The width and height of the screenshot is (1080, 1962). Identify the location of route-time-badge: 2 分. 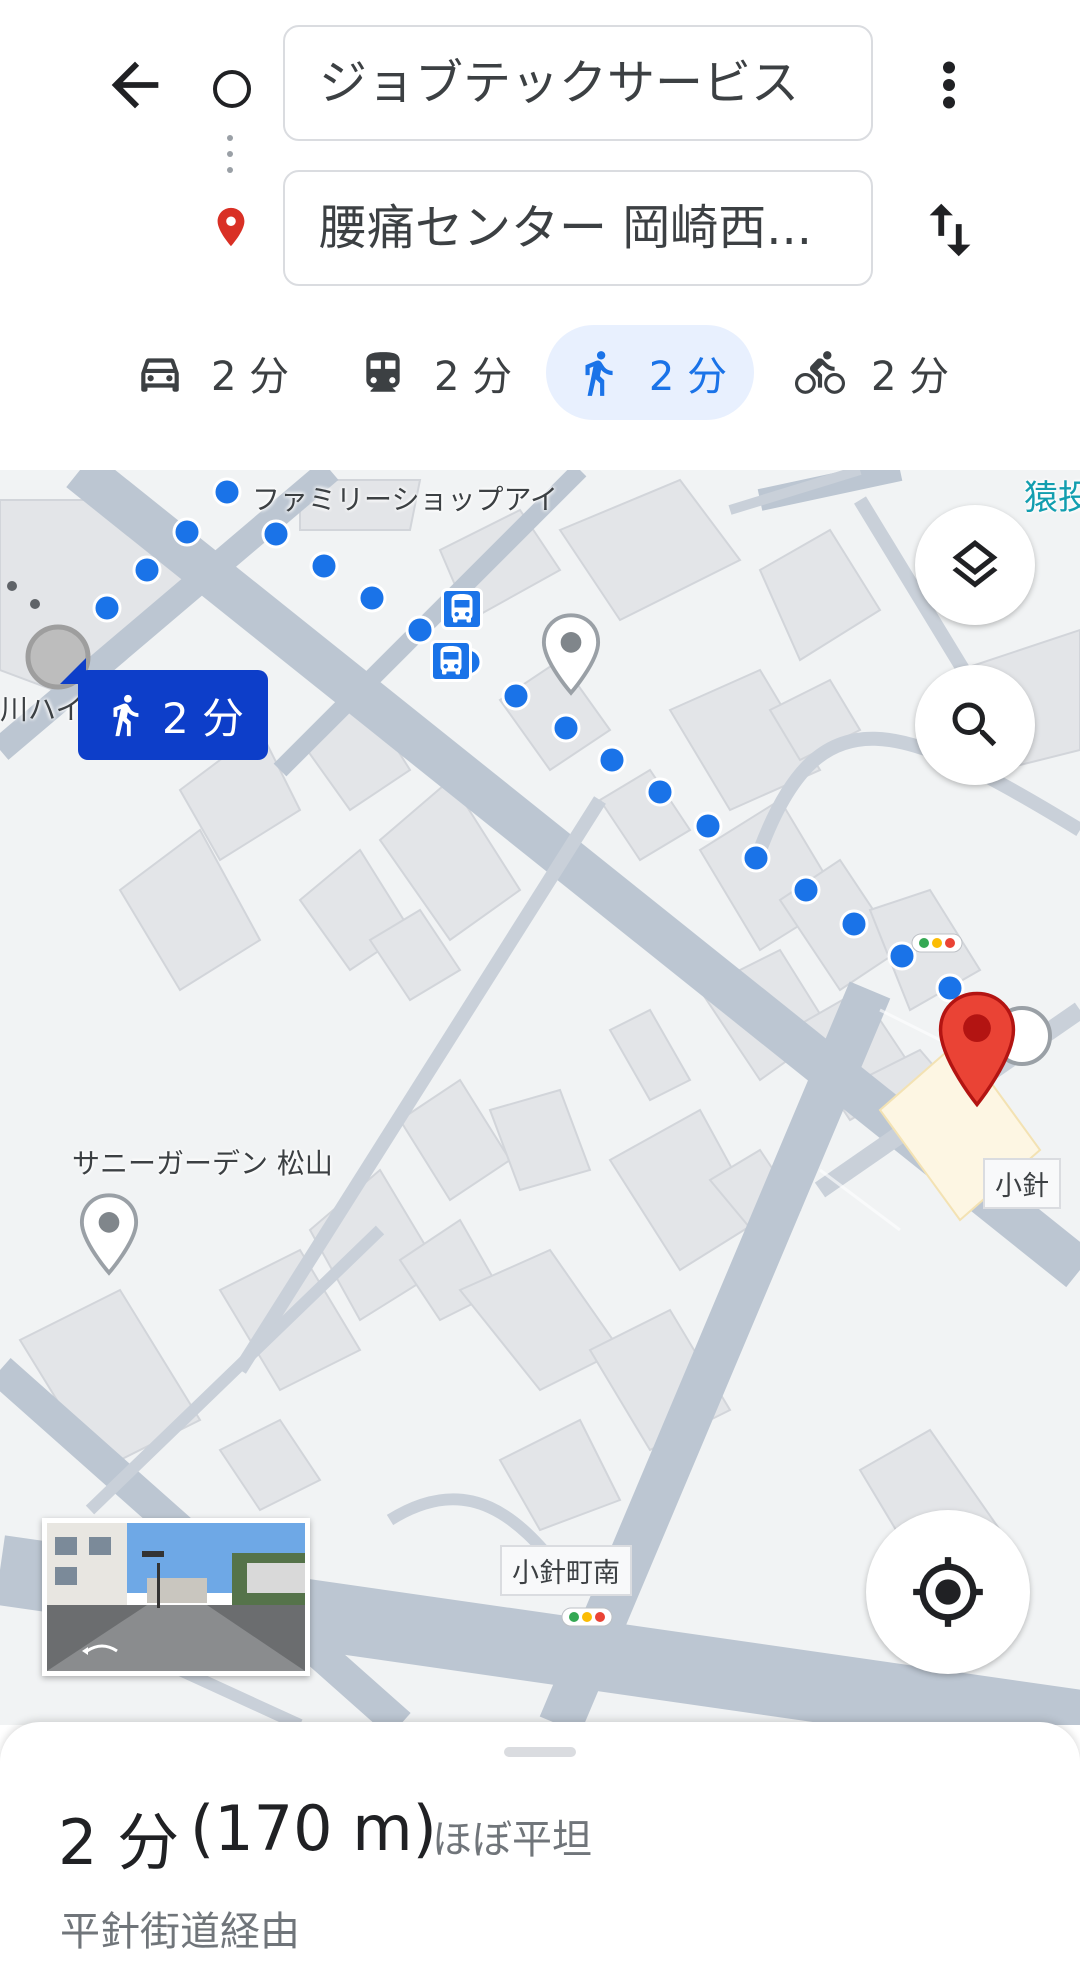
(173, 715).